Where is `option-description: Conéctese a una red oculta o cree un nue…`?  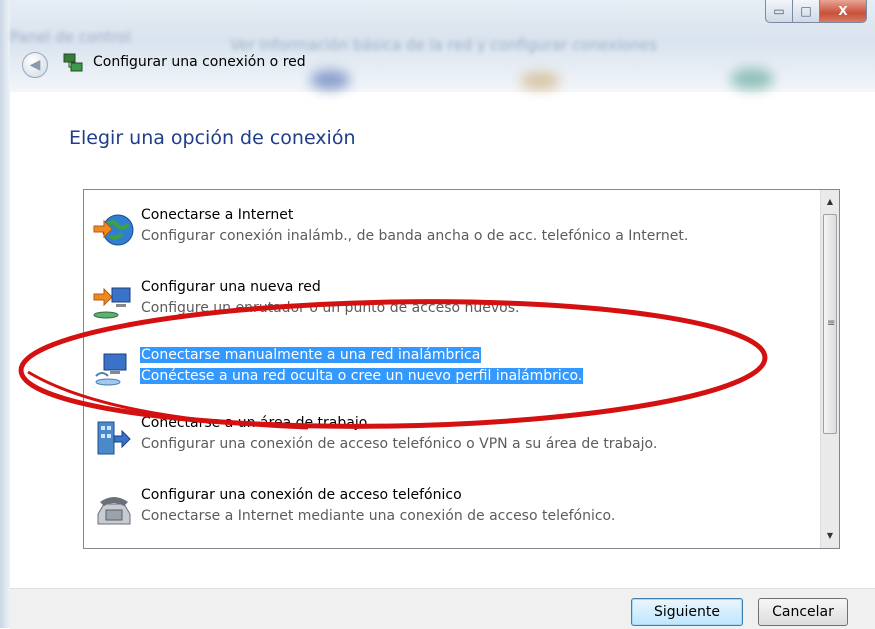 option-description: Conéctese a una red oculta o cree un nue… is located at coordinates (362, 376).